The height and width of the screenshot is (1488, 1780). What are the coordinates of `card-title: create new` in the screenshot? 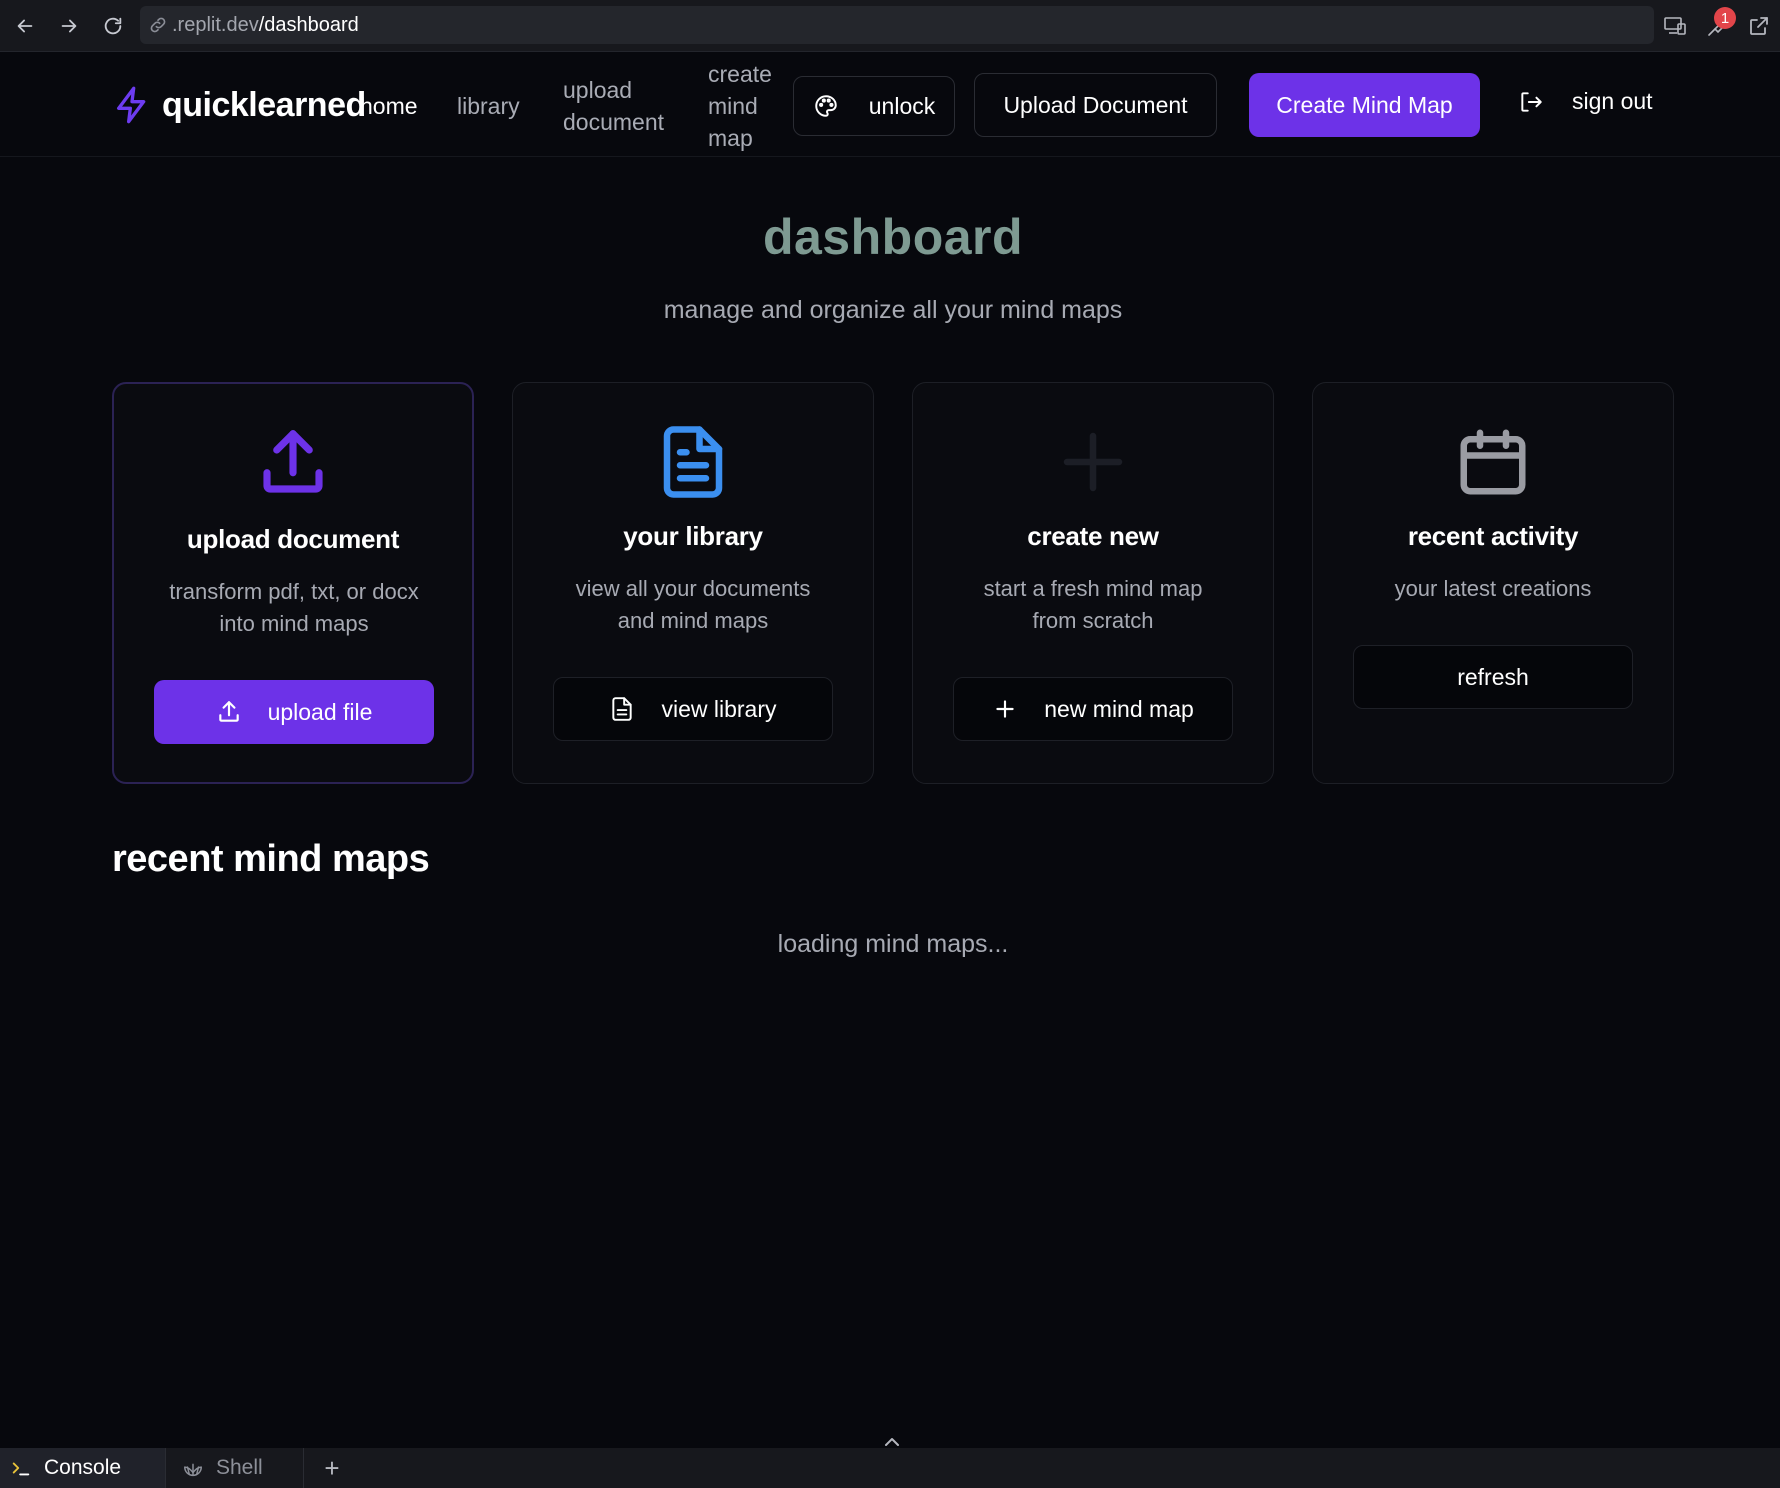 It's located at (1093, 536).